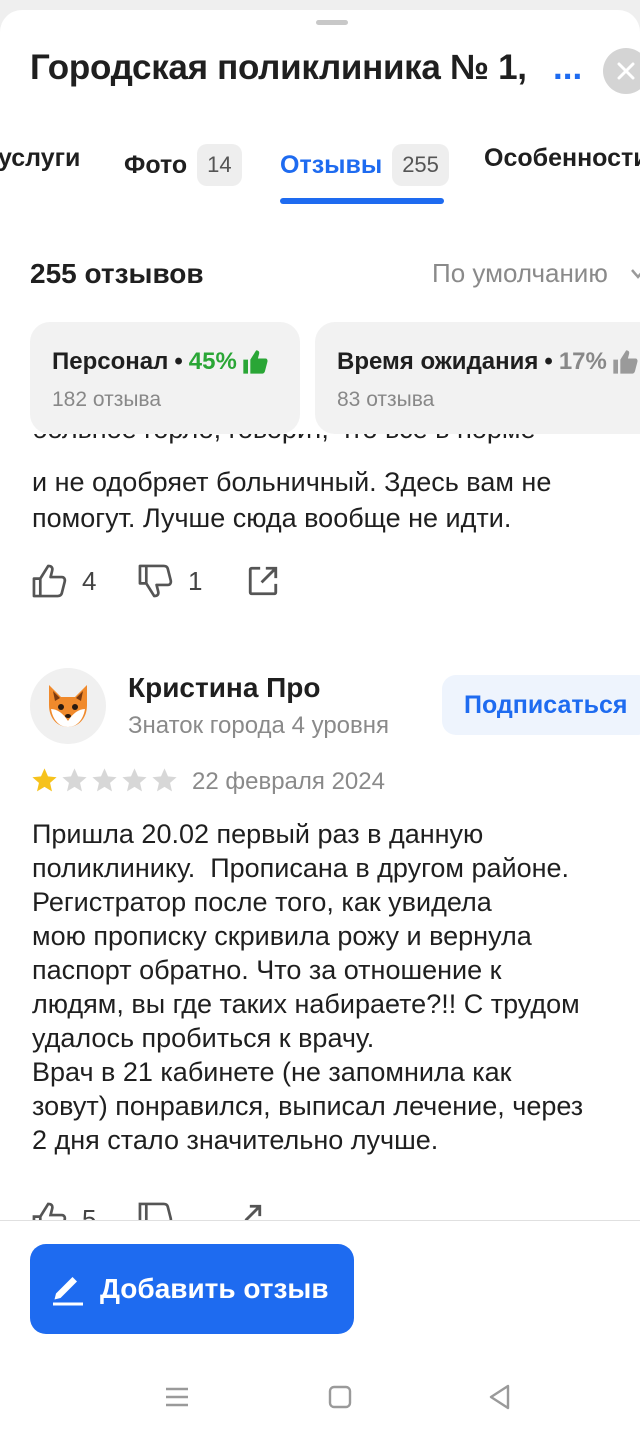 The width and height of the screenshot is (640, 1440). What do you see at coordinates (214, 1288) in the screenshot?
I see `add-review-label: Добавить отзыв` at bounding box center [214, 1288].